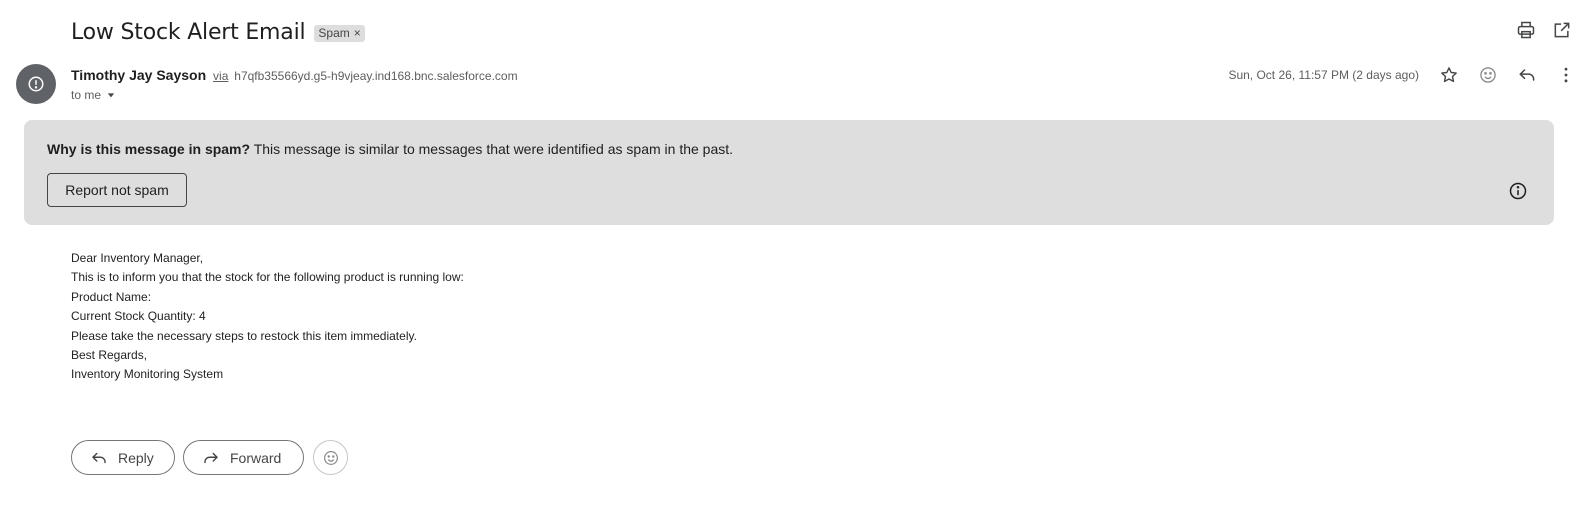 Image resolution: width=1590 pixels, height=517 pixels. I want to click on recipient-details-toggle: to me, so click(93, 95).